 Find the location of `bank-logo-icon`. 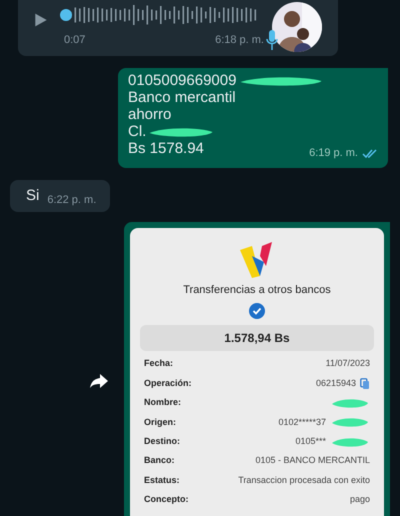

bank-logo-icon is located at coordinates (257, 260).